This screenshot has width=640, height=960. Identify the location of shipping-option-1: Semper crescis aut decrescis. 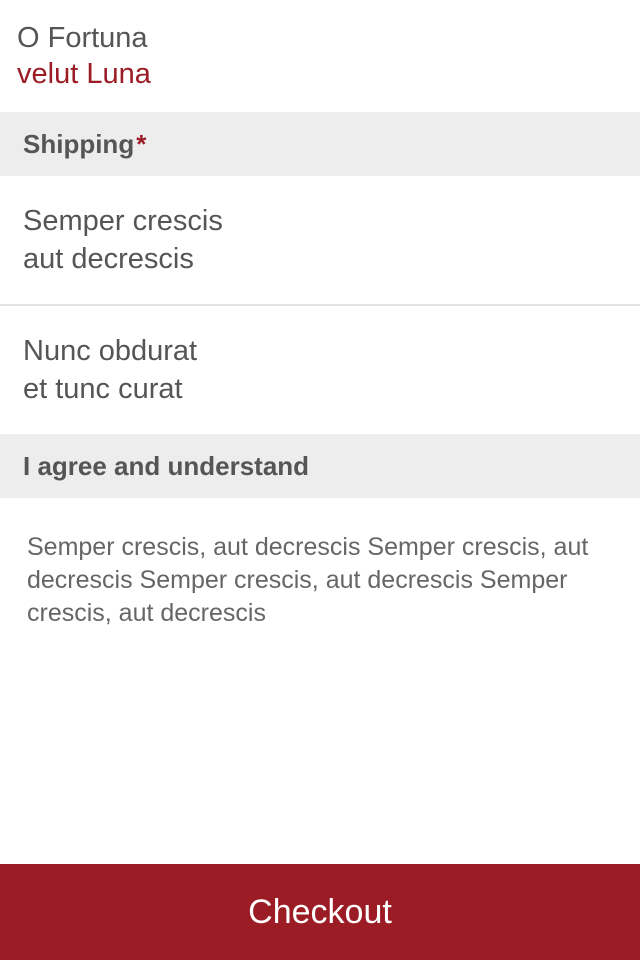
(320, 240).